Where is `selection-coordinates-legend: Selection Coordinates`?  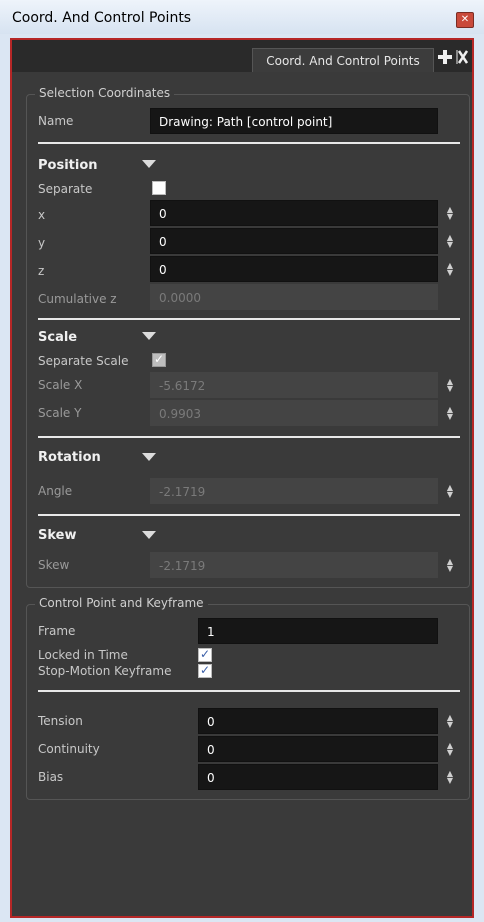 selection-coordinates-legend: Selection Coordinates is located at coordinates (105, 93).